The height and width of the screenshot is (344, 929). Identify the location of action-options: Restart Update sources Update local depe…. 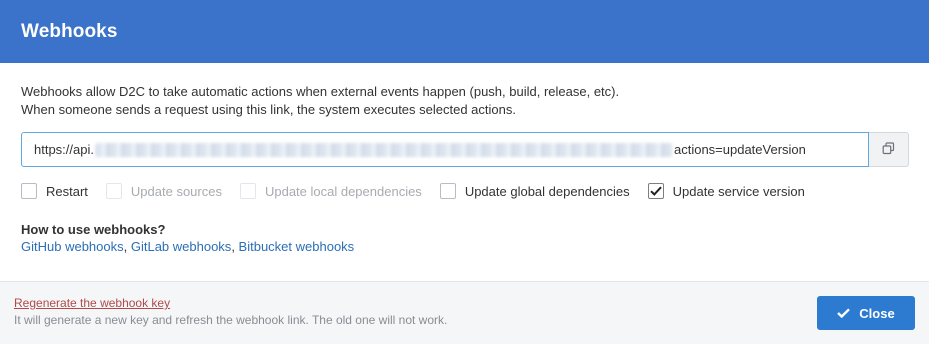
(464, 191).